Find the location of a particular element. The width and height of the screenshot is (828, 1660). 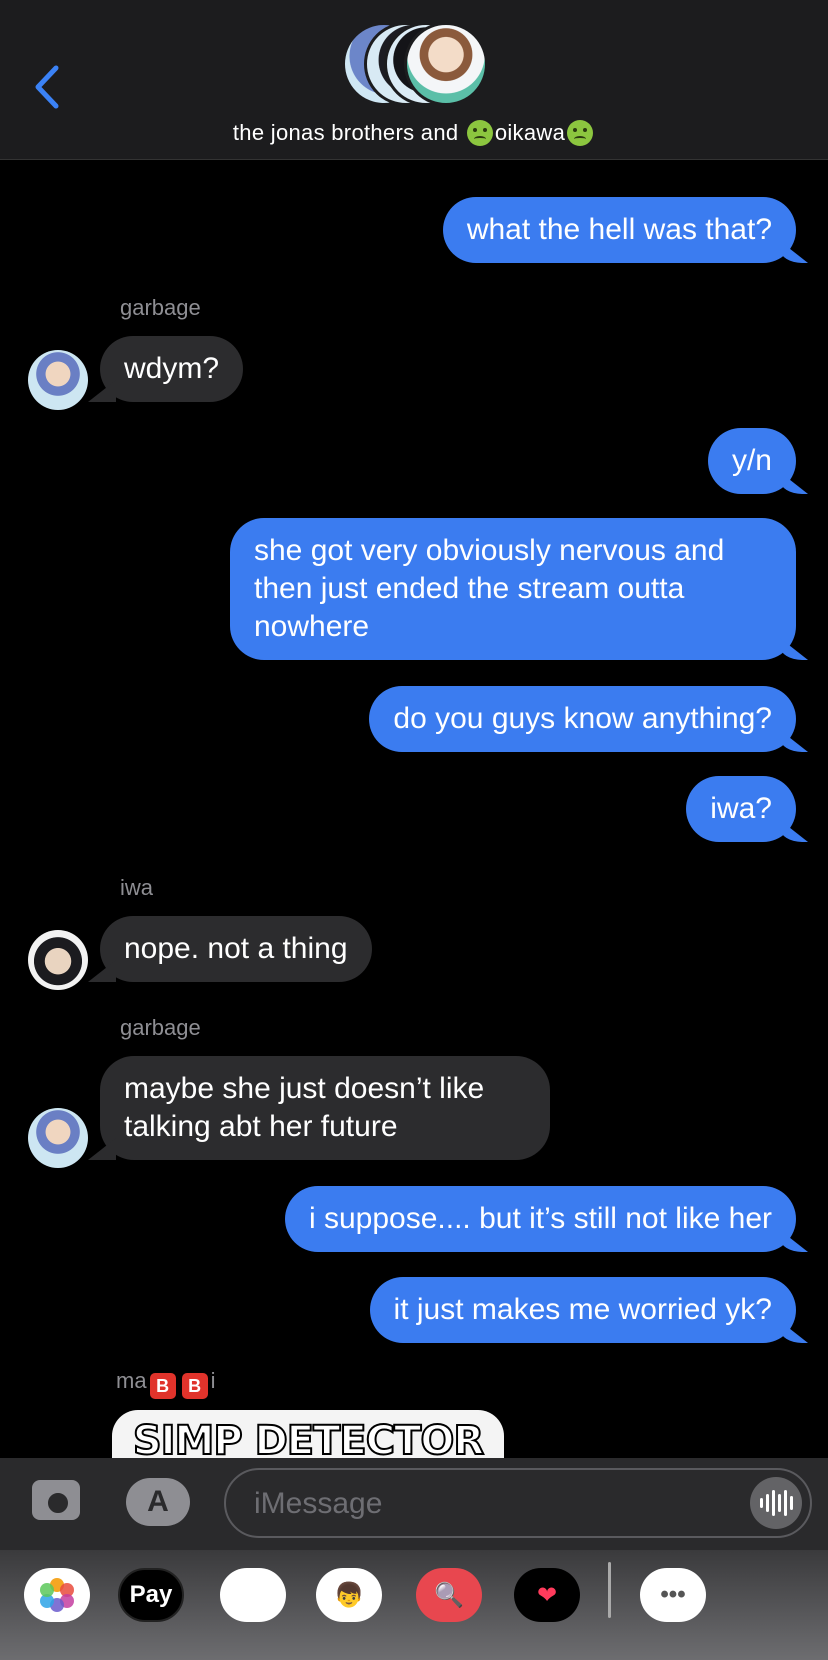

message-input-bar: A is located at coordinates (414, 1504).